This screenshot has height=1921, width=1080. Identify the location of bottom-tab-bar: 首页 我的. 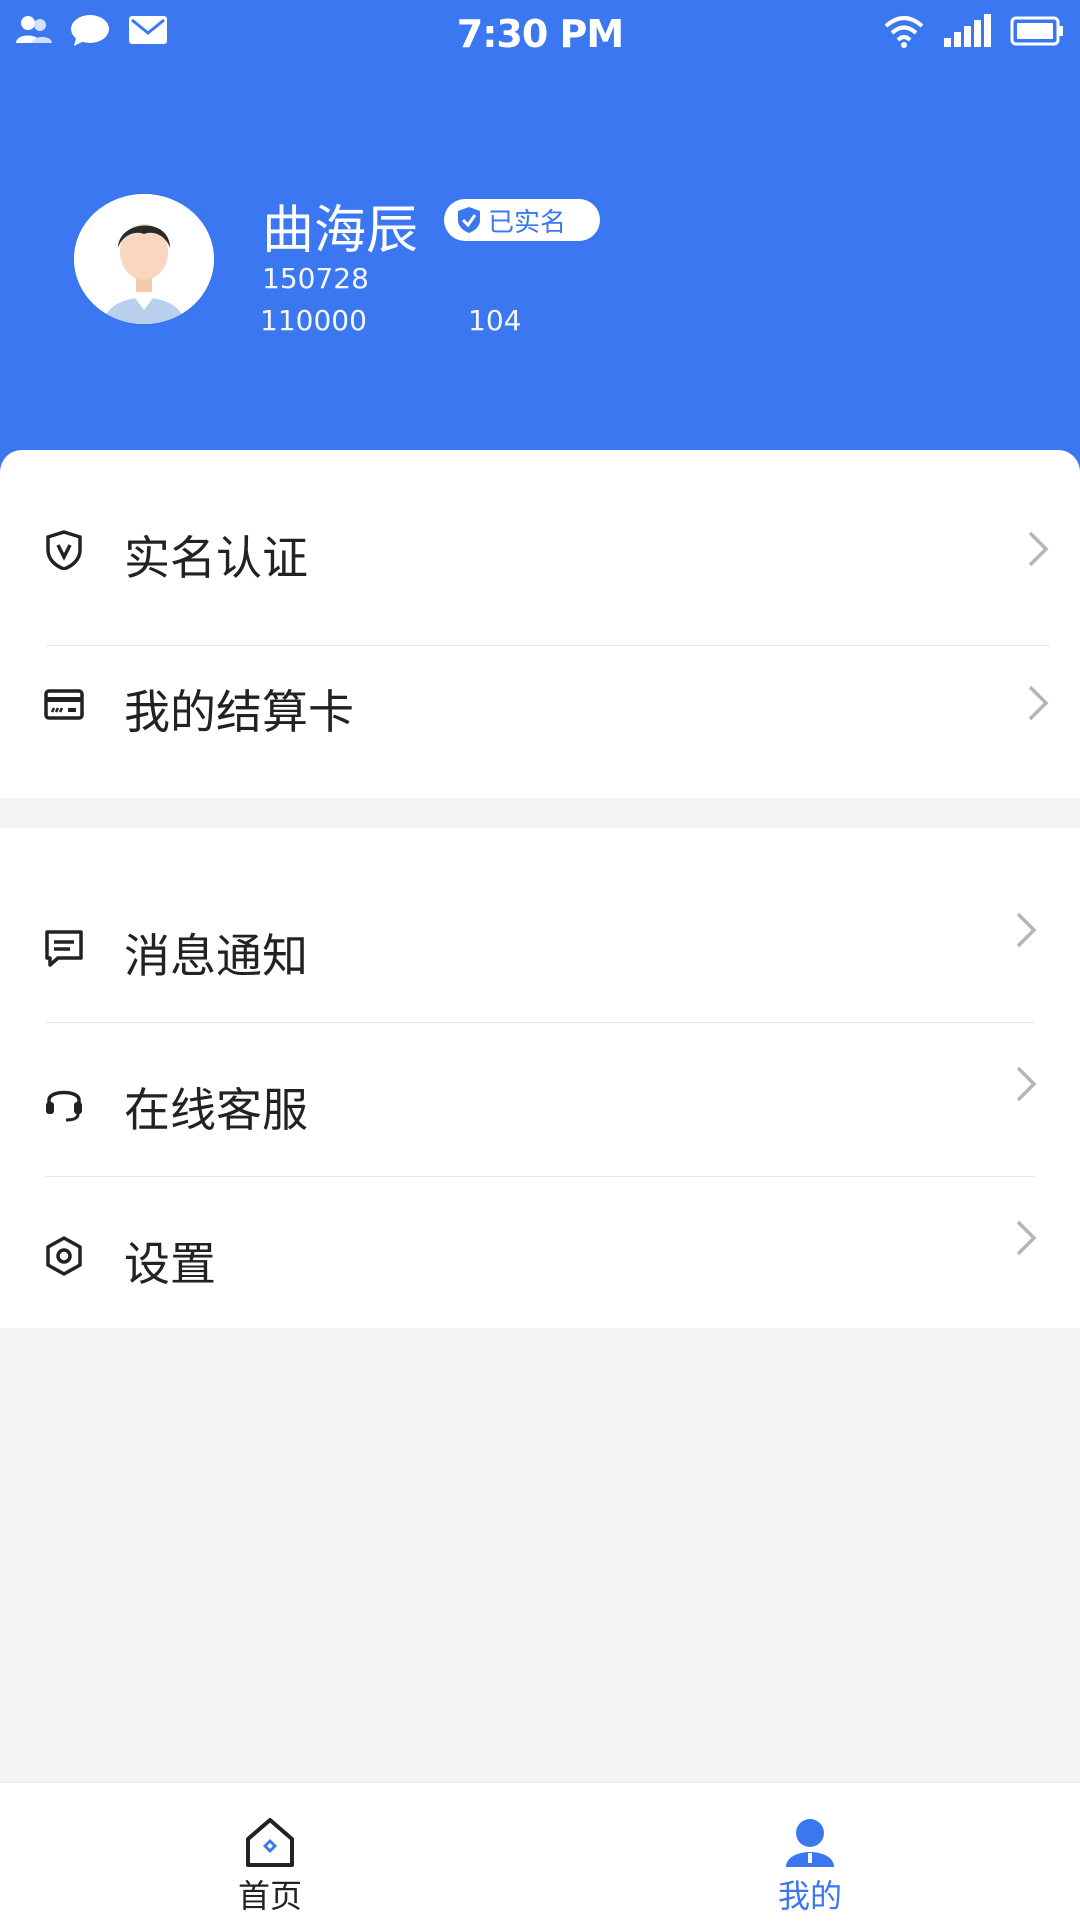
(540, 1851).